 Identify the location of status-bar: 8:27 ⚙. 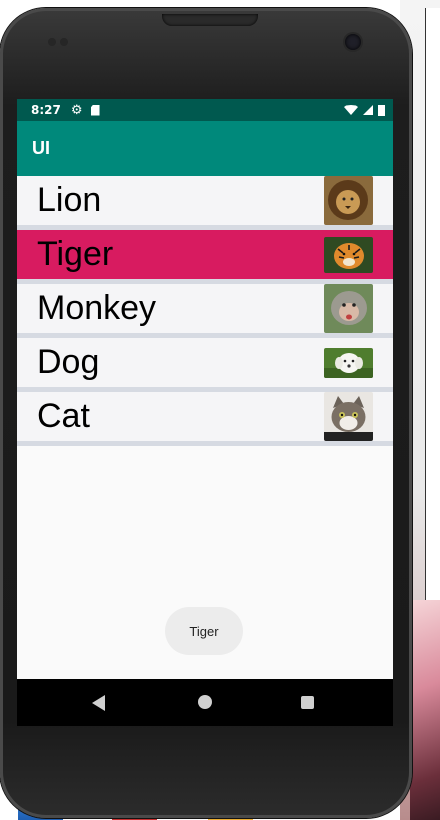
(205, 110).